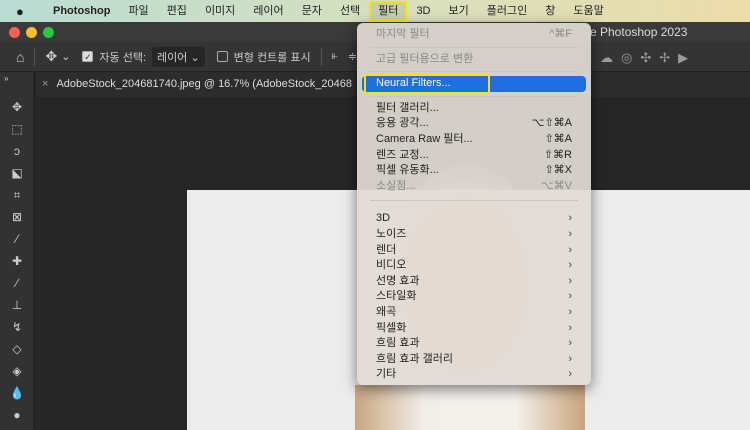  What do you see at coordinates (17, 195) in the screenshot?
I see `crop-tool-icon: ⌗` at bounding box center [17, 195].